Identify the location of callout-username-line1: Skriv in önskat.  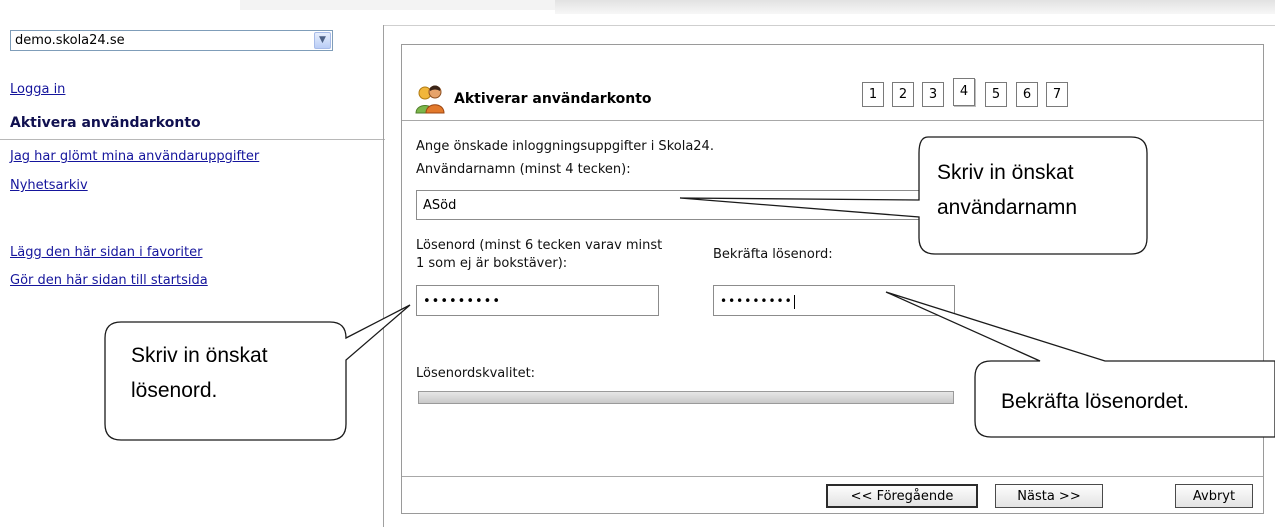
(1005, 172).